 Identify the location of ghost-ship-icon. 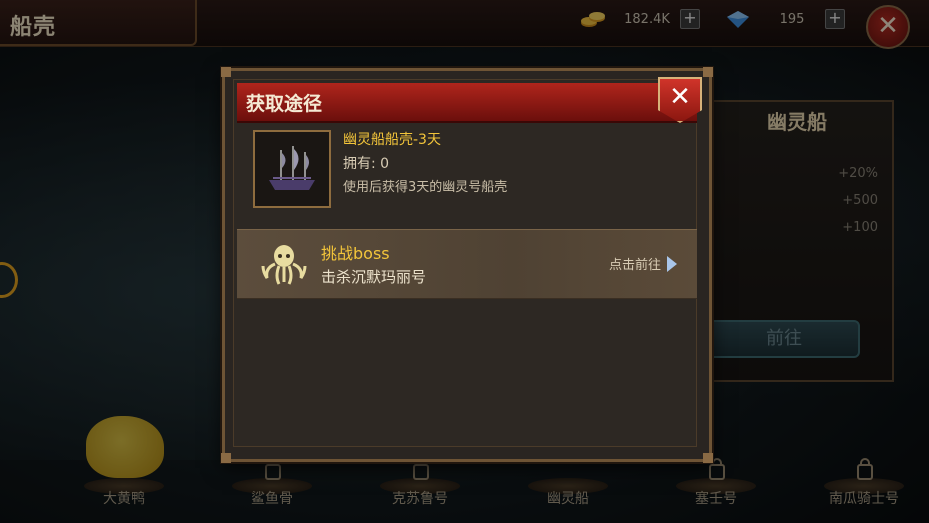
(292, 168).